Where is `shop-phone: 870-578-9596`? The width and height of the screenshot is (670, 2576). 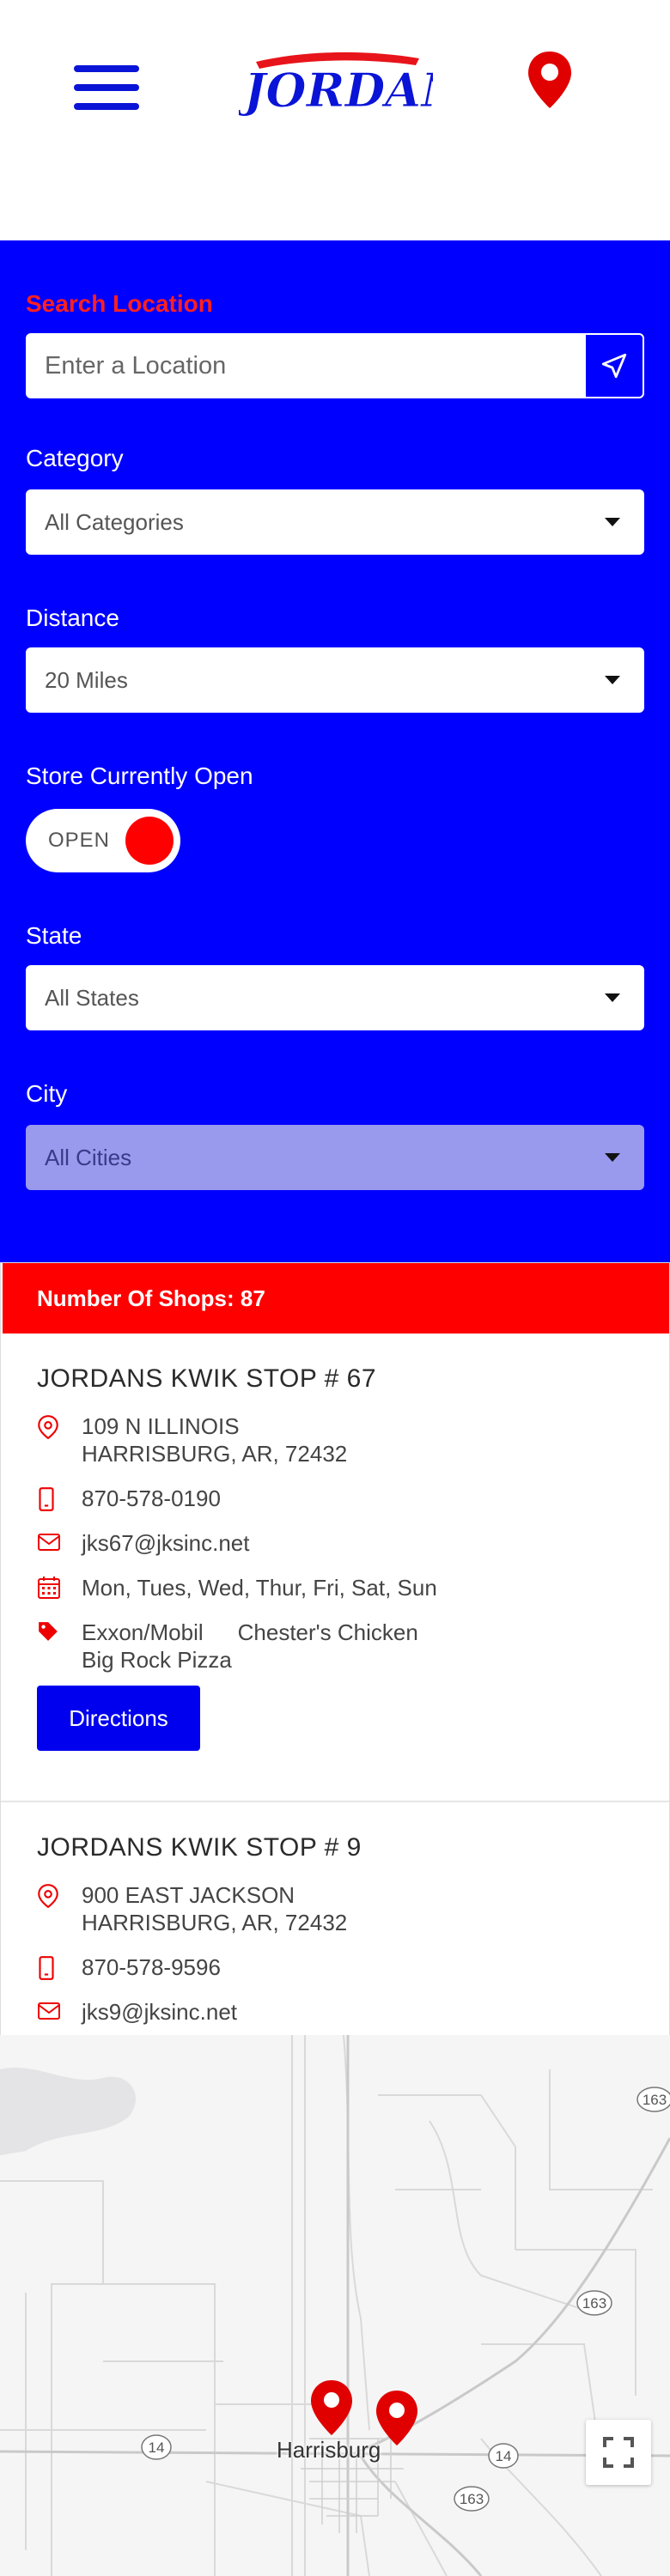
shop-phone: 870-578-9596 is located at coordinates (129, 1967).